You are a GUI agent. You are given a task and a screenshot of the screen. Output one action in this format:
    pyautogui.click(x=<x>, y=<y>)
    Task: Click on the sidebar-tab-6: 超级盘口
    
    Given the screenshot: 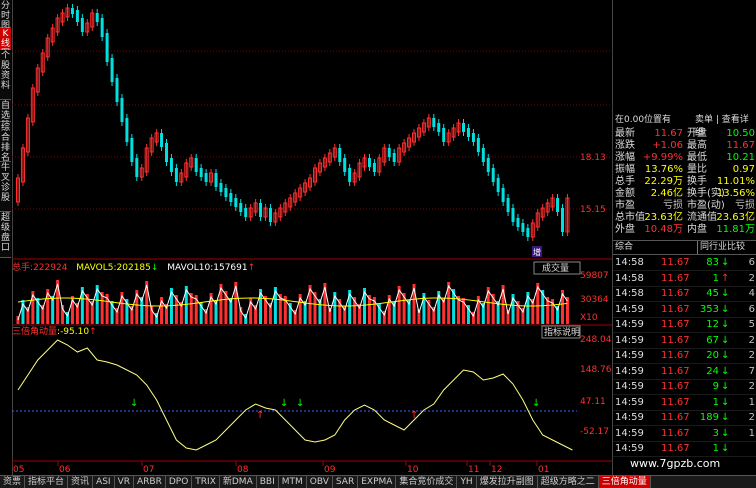 What is the action you would take?
    pyautogui.click(x=5, y=235)
    